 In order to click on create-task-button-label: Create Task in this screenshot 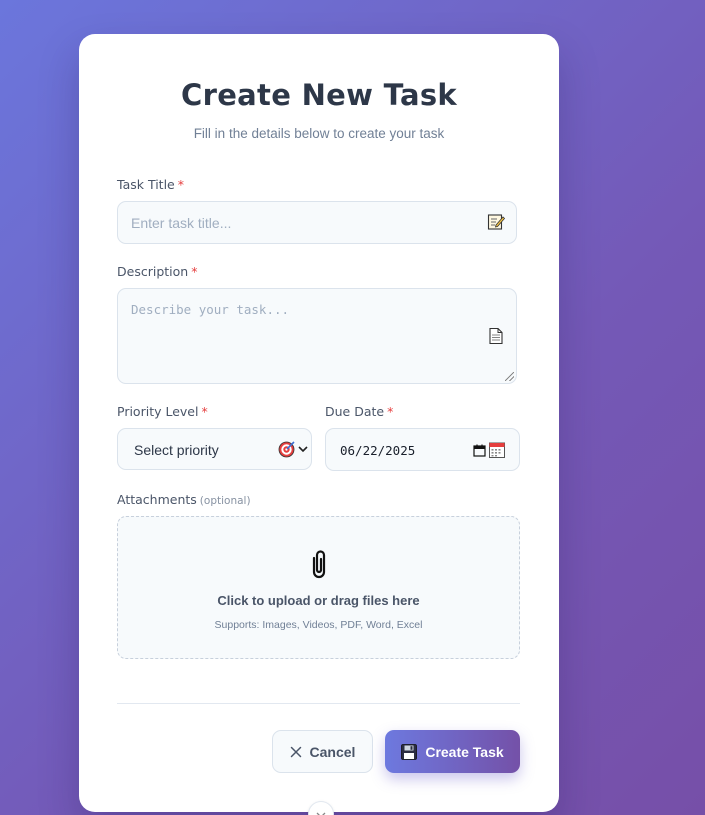, I will do `click(464, 751)`.